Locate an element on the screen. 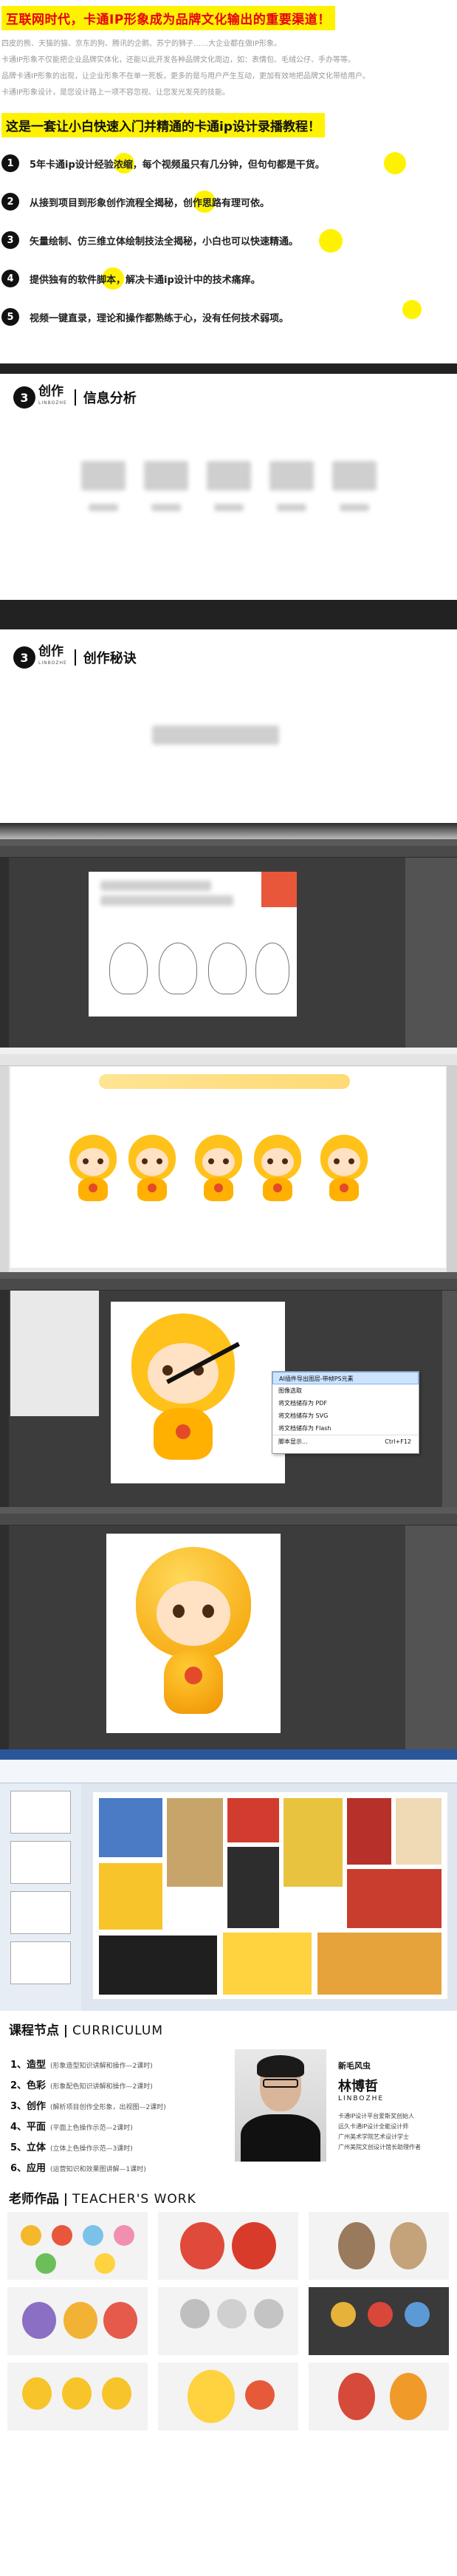 This screenshot has height=2576, width=457. screenshot-presentation is located at coordinates (228, 1880).